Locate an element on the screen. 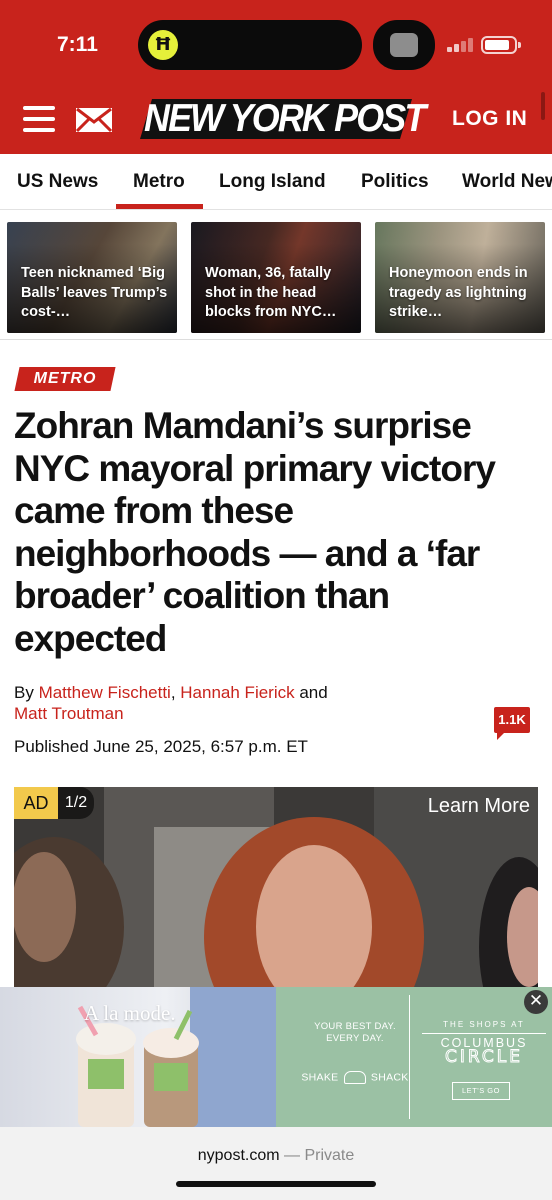  ad-badge: AD 1/2 is located at coordinates (54, 803).